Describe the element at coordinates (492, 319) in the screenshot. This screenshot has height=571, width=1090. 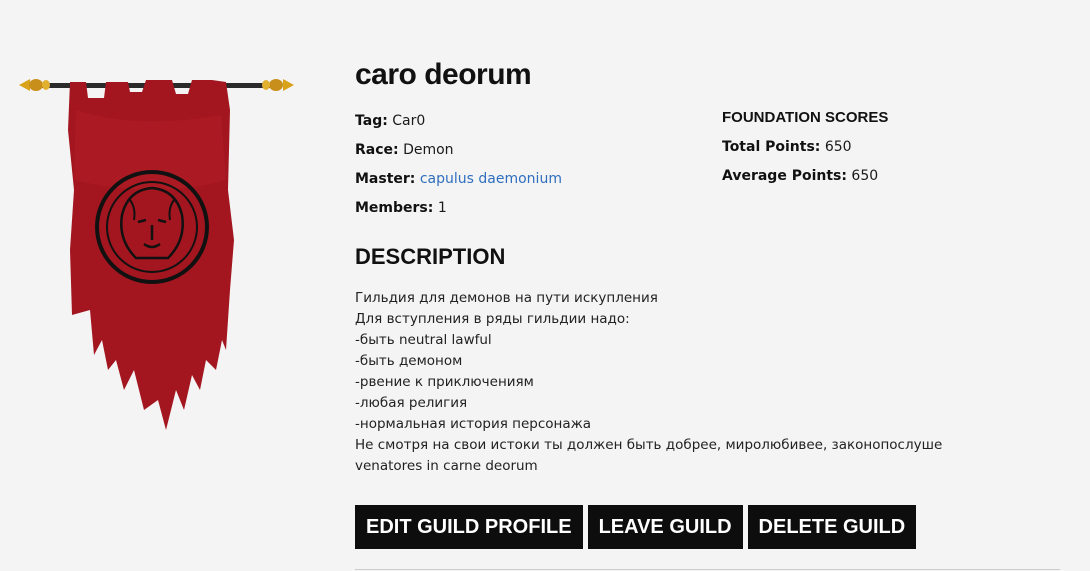
I see `description-line: Для вступления в ряды гильдии надо:` at that location.